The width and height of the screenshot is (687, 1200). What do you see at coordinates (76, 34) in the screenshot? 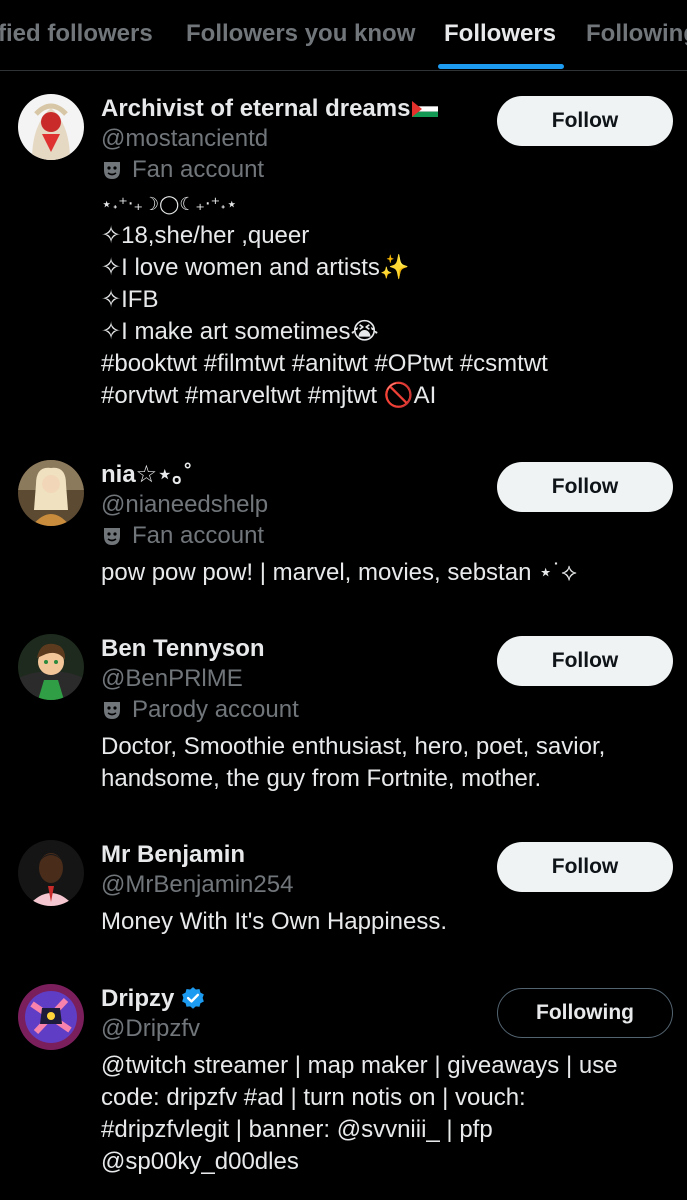
I see `tab-verified-followers: fied followers` at bounding box center [76, 34].